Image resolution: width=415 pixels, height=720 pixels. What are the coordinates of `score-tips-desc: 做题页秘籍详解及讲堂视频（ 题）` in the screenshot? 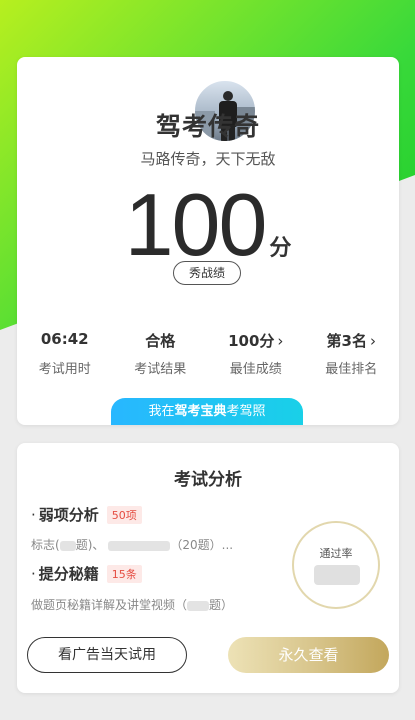 It's located at (132, 604).